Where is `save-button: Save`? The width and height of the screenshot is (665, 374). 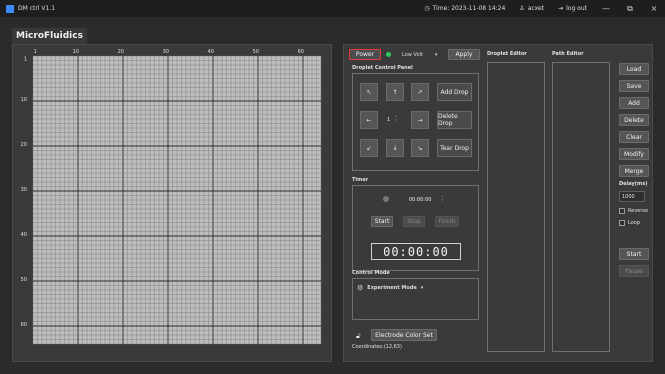 save-button: Save is located at coordinates (634, 86).